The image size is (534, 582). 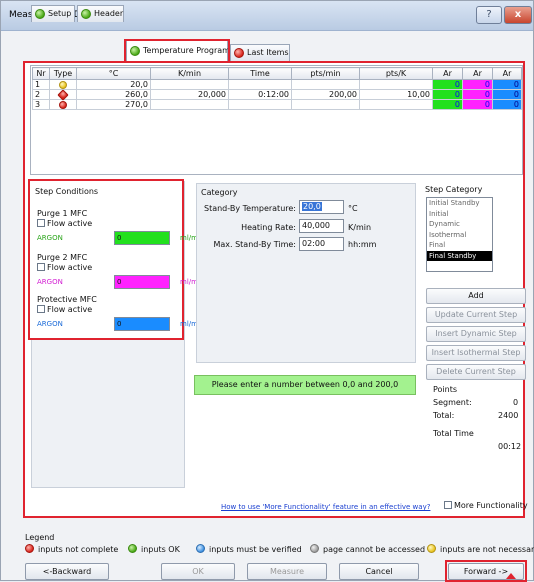 I want to click on tab-header: Header, so click(x=100, y=13).